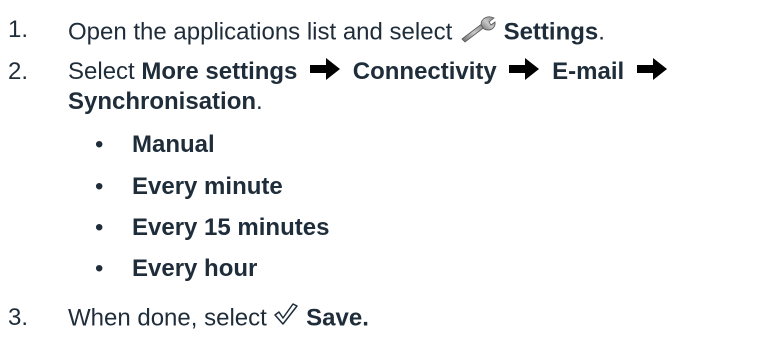 This screenshot has height=337, width=768. What do you see at coordinates (207, 186) in the screenshot?
I see `option-every-minute: Every minute` at bounding box center [207, 186].